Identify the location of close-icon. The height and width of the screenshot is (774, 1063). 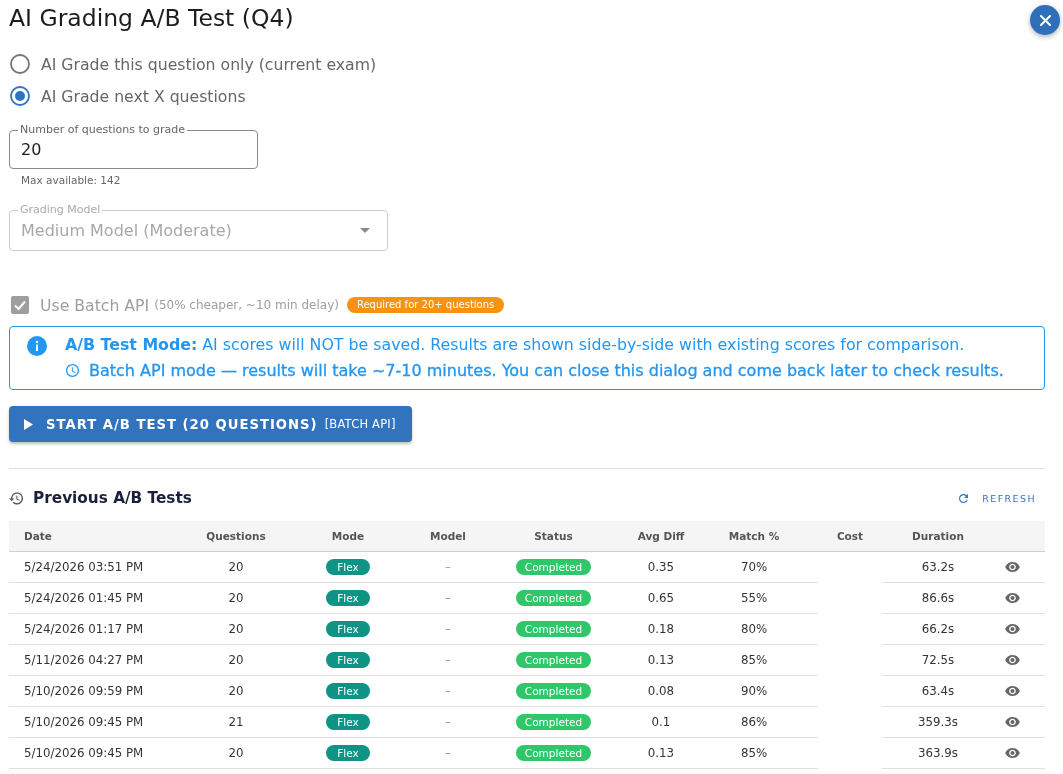
(1045, 20).